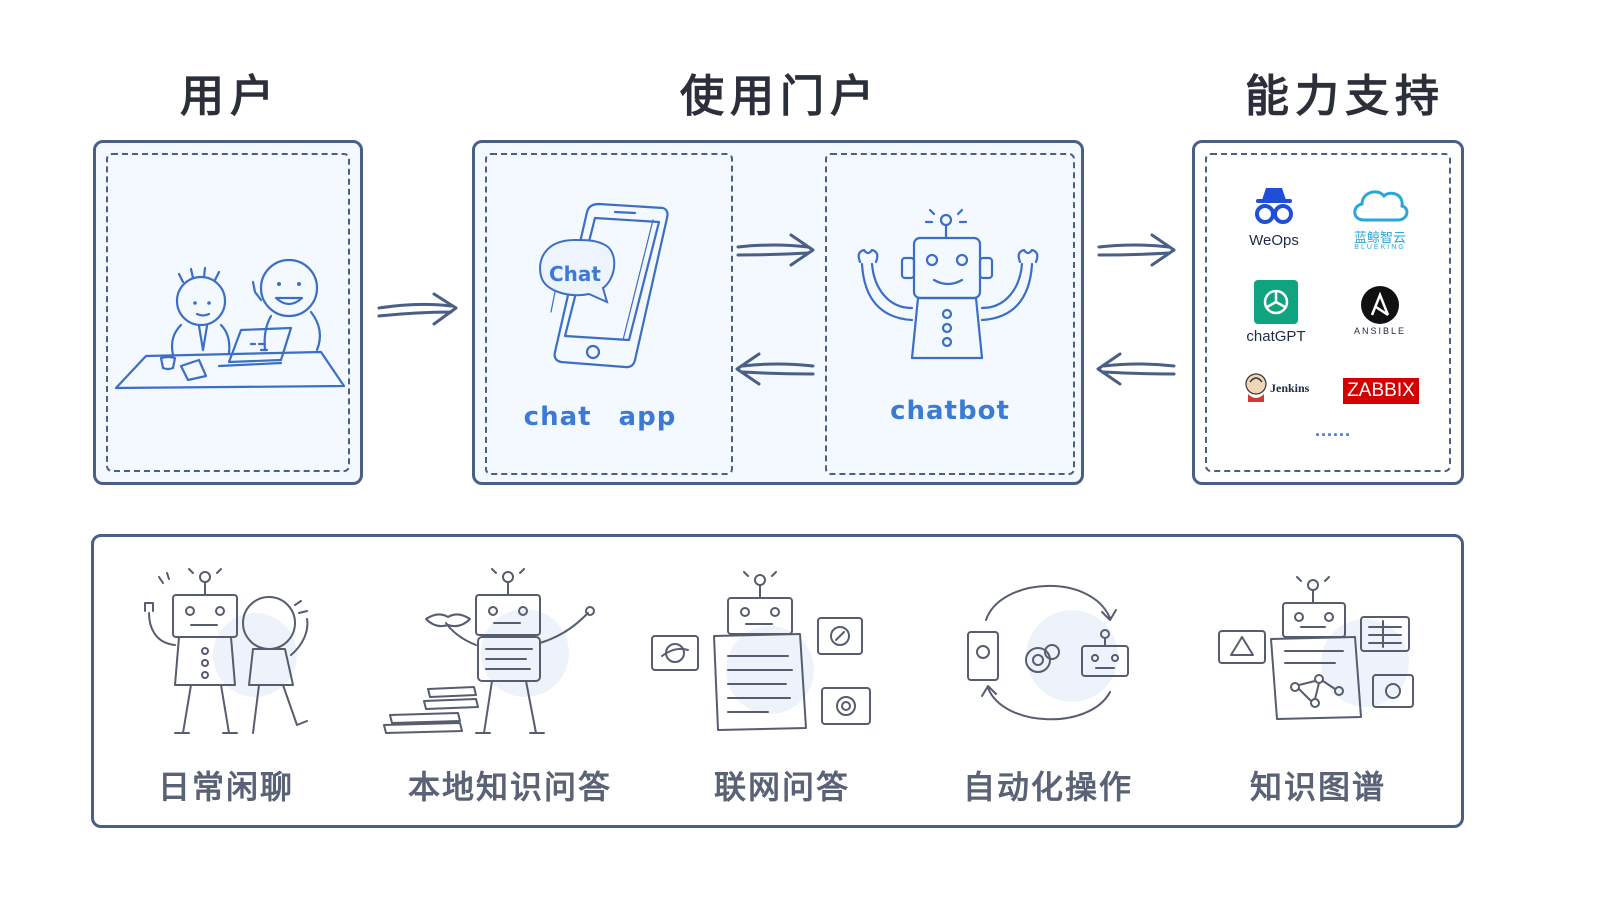 Image resolution: width=1600 pixels, height=900 pixels. What do you see at coordinates (1290, 388) in the screenshot?
I see `jenkins-label: Jenkins` at bounding box center [1290, 388].